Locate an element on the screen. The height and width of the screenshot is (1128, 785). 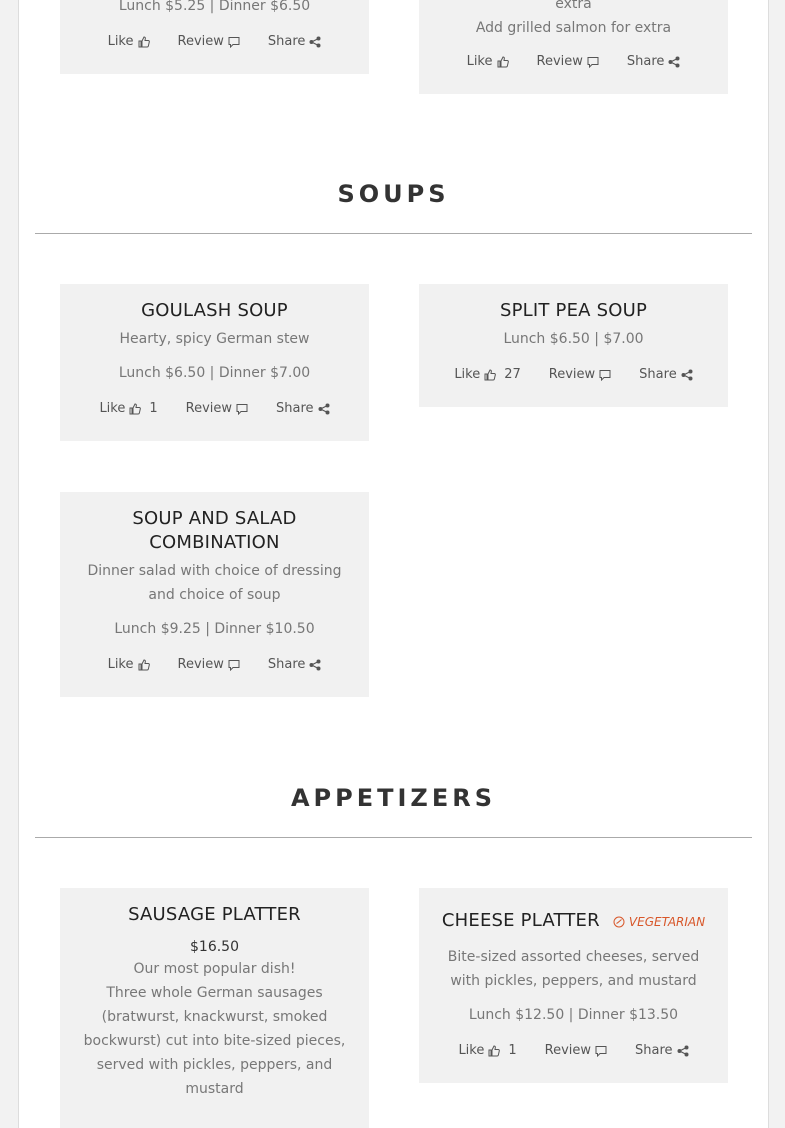
item-price: Lunch $6.50 | $7.00 is located at coordinates (573, 339).